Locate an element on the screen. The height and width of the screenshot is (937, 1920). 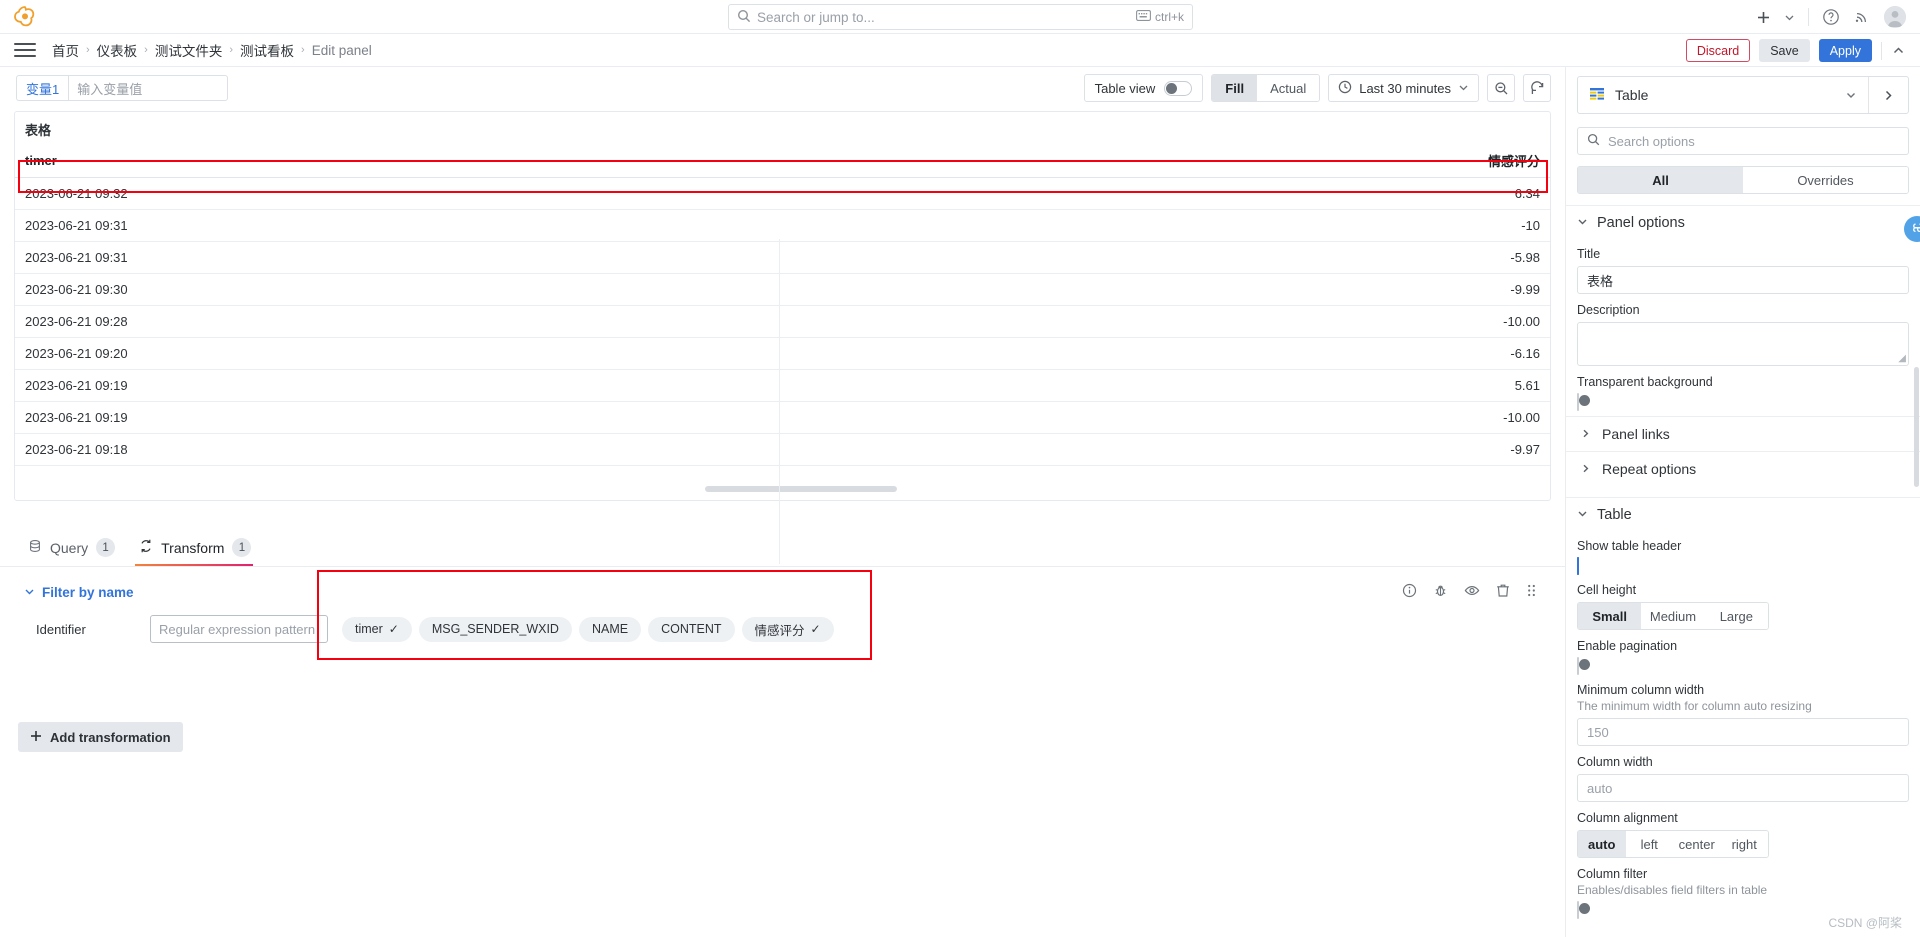
actual-option: Actual is located at coordinates (1288, 88).